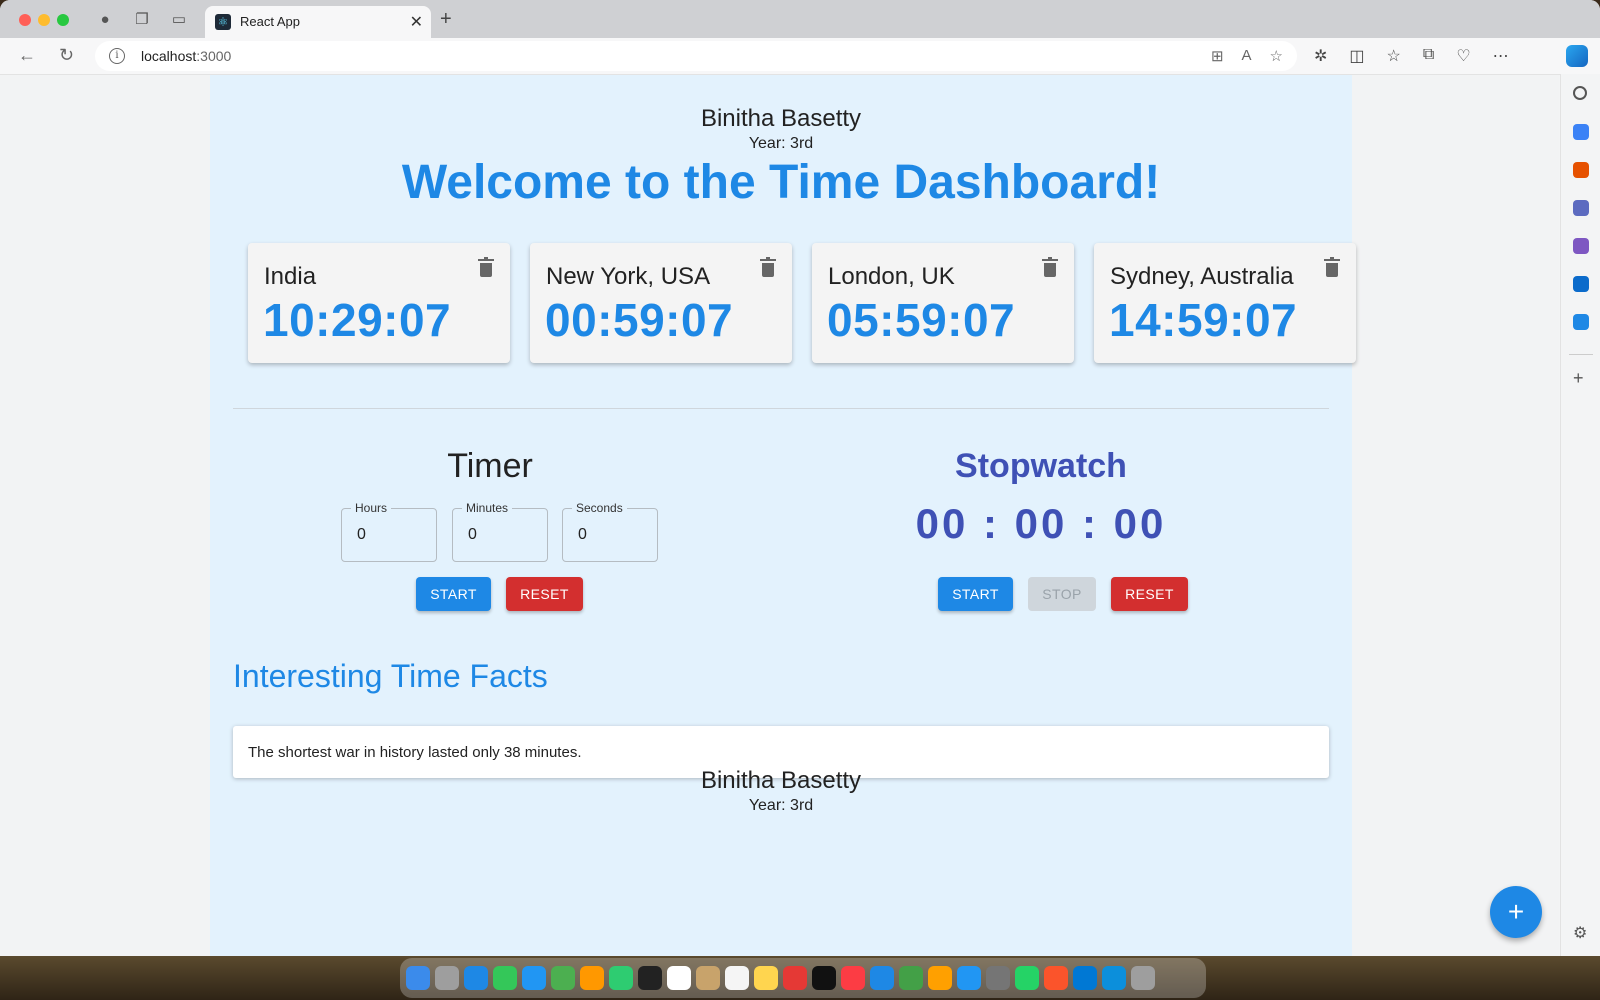 This screenshot has width=1600, height=1000. Describe the element at coordinates (392, 535) in the screenshot. I see `hours-input` at that location.